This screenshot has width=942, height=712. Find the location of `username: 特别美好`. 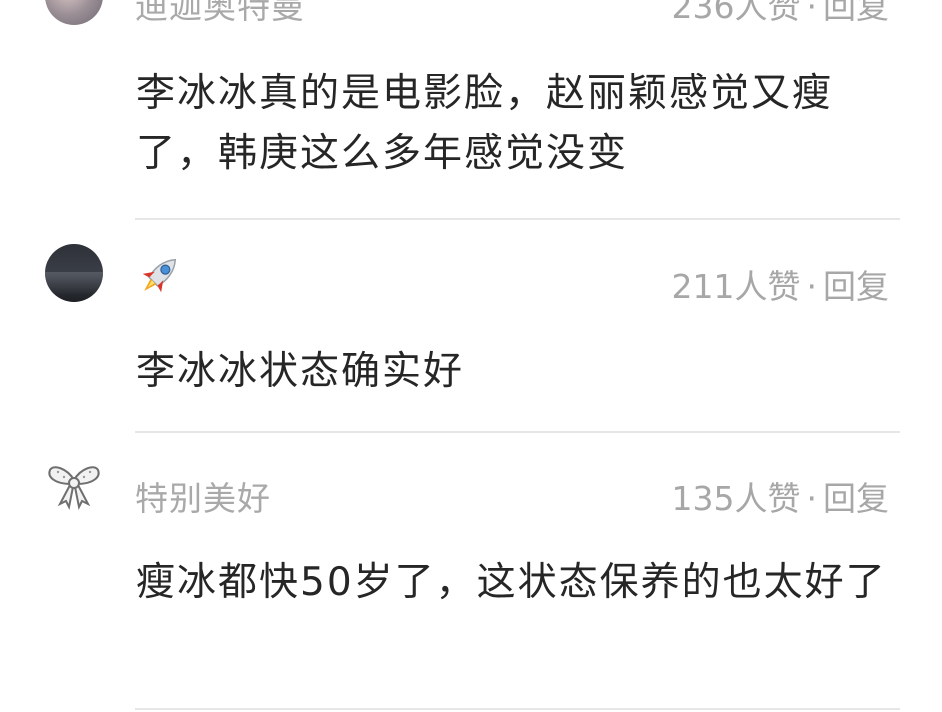

username: 特别美好 is located at coordinates (203, 496).